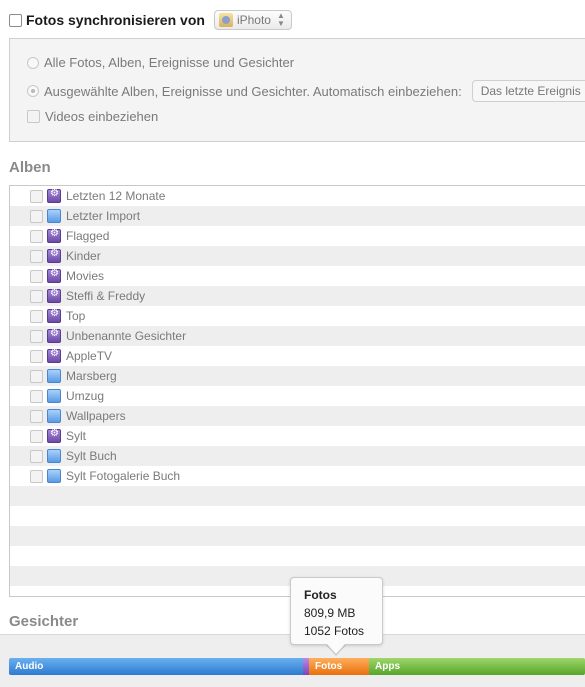 This screenshot has width=585, height=687. I want to click on album-row: Wallpapers, so click(297, 416).